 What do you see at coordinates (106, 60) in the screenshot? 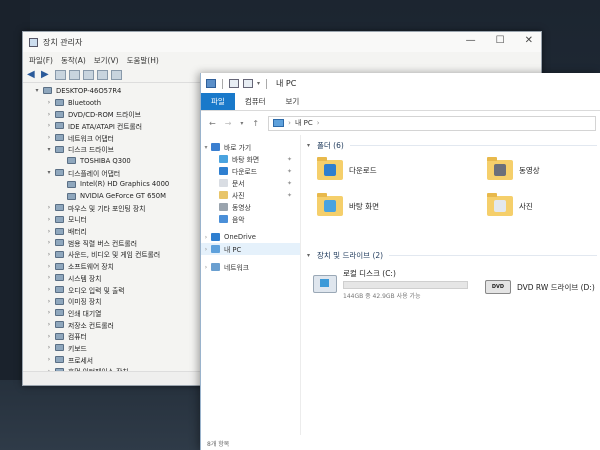
I see `menu-view: 보기(V)` at bounding box center [106, 60].